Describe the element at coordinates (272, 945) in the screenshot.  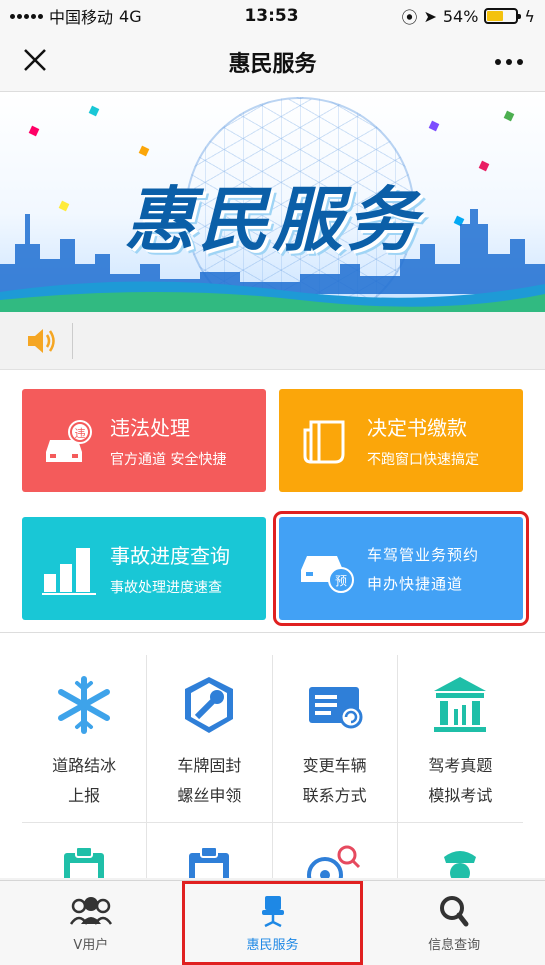
I see `tab-label: 惠民服务` at that location.